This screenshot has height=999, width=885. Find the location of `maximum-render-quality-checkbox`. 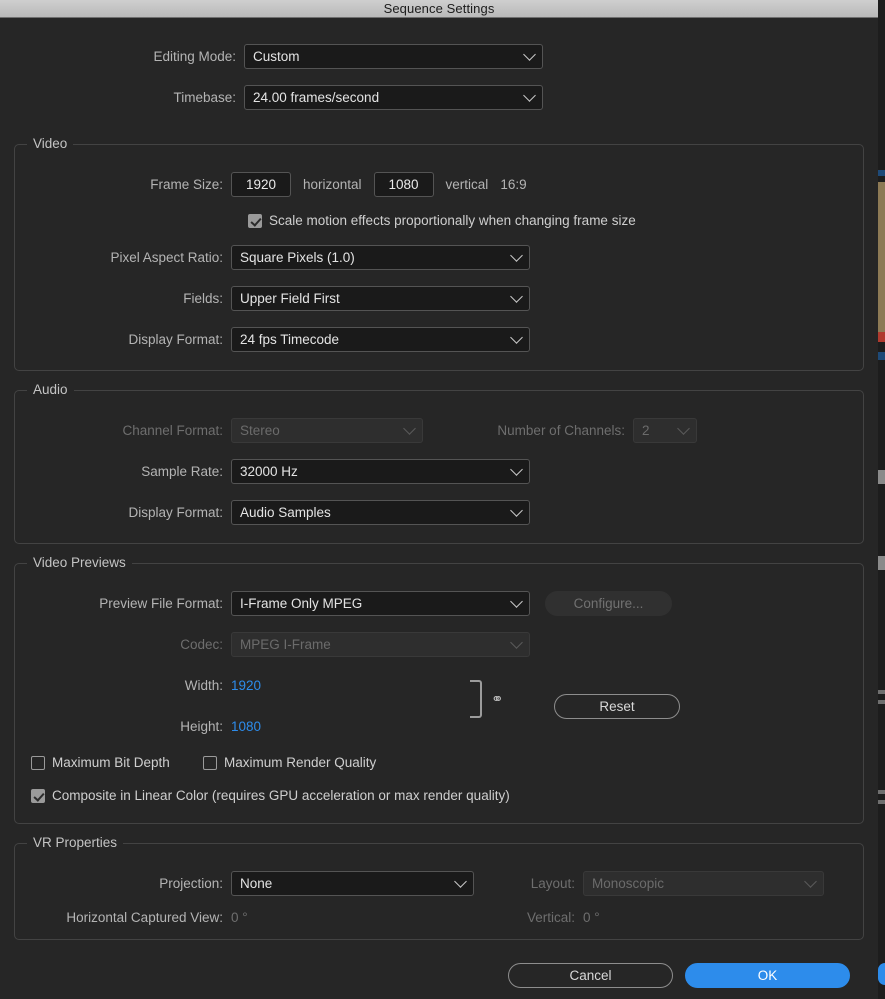

maximum-render-quality-checkbox is located at coordinates (210, 762).